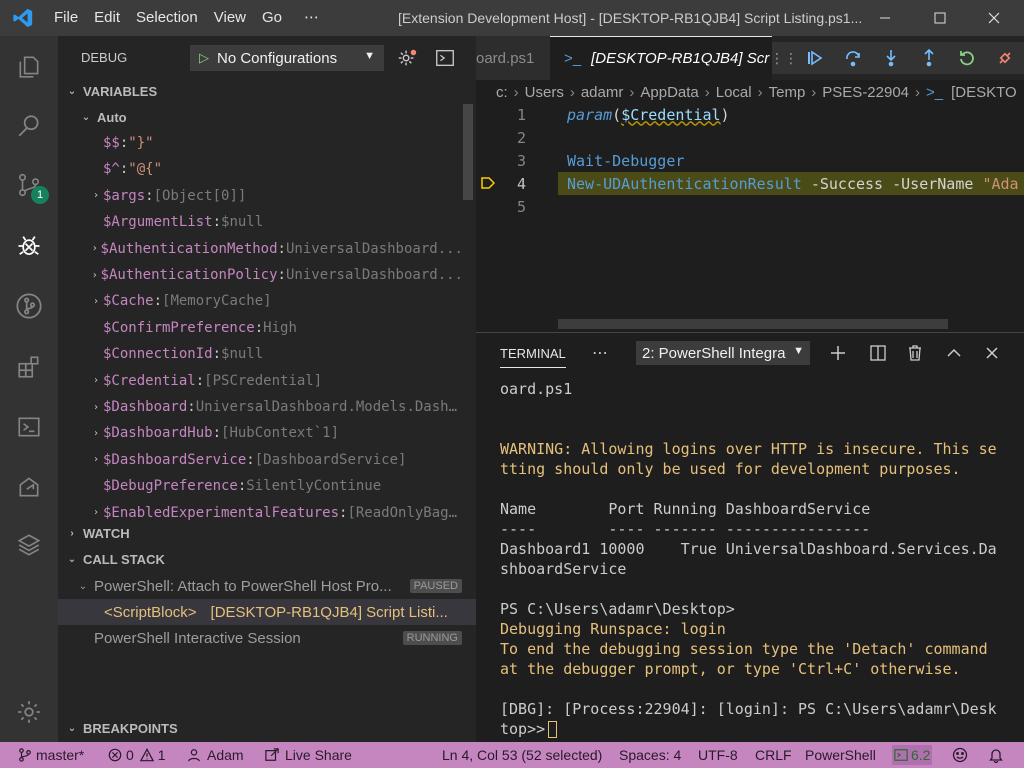 This screenshot has width=1024, height=768. Describe the element at coordinates (29, 246) in the screenshot. I see `debug-icon` at that location.